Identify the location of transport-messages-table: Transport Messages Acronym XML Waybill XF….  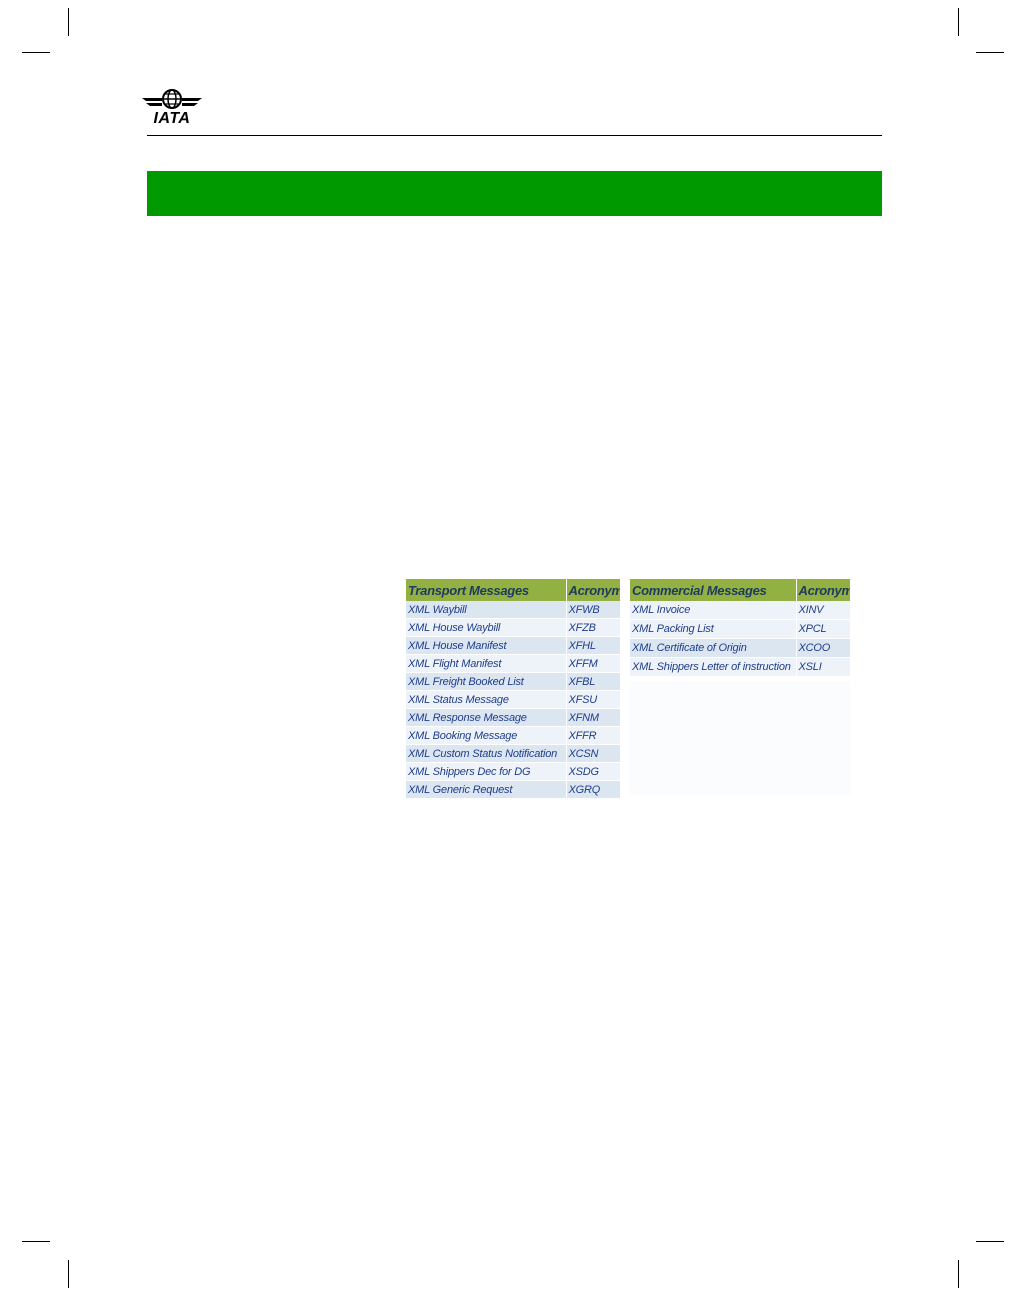
(513, 689).